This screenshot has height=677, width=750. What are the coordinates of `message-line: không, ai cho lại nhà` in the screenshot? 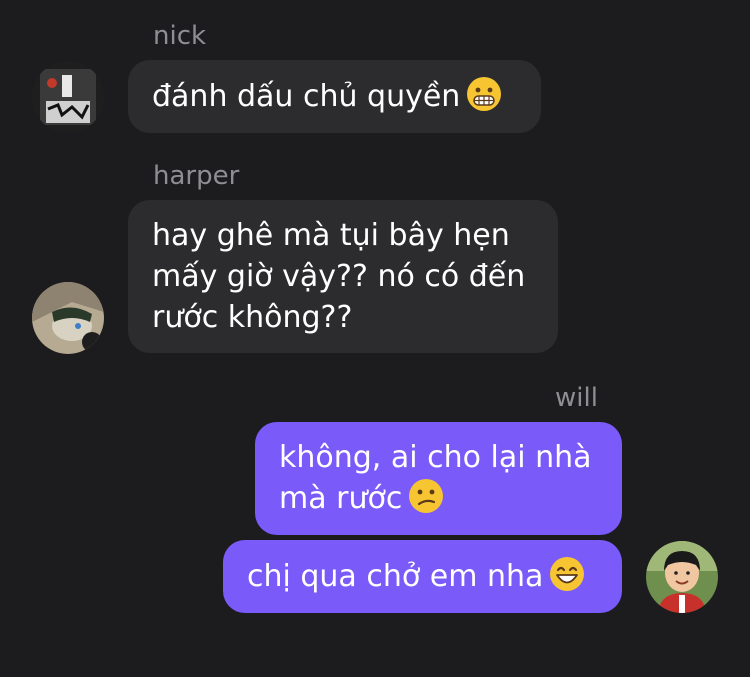 It's located at (435, 457).